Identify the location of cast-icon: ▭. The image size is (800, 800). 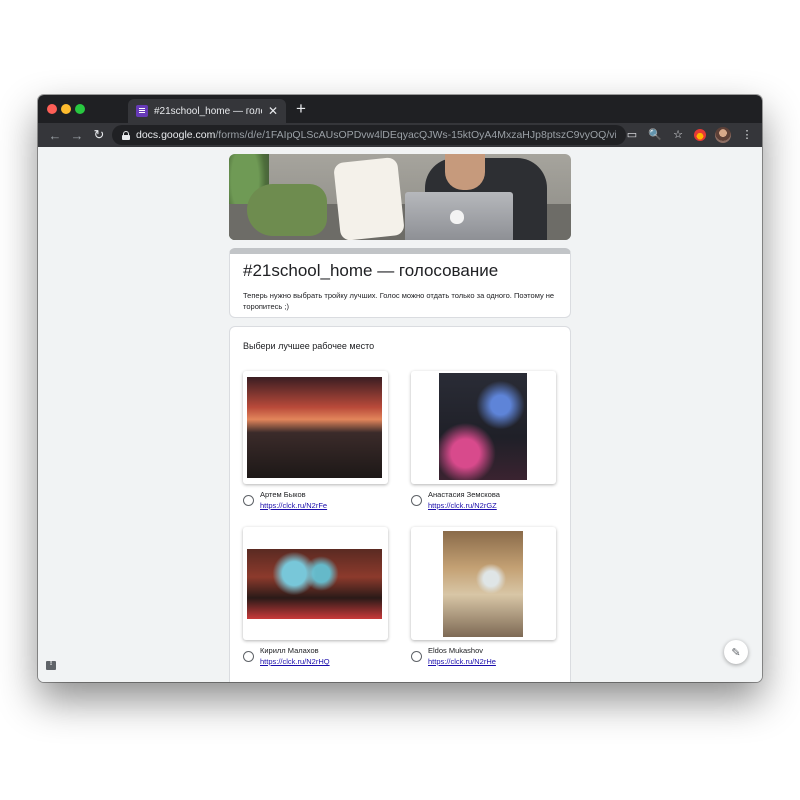
(632, 135).